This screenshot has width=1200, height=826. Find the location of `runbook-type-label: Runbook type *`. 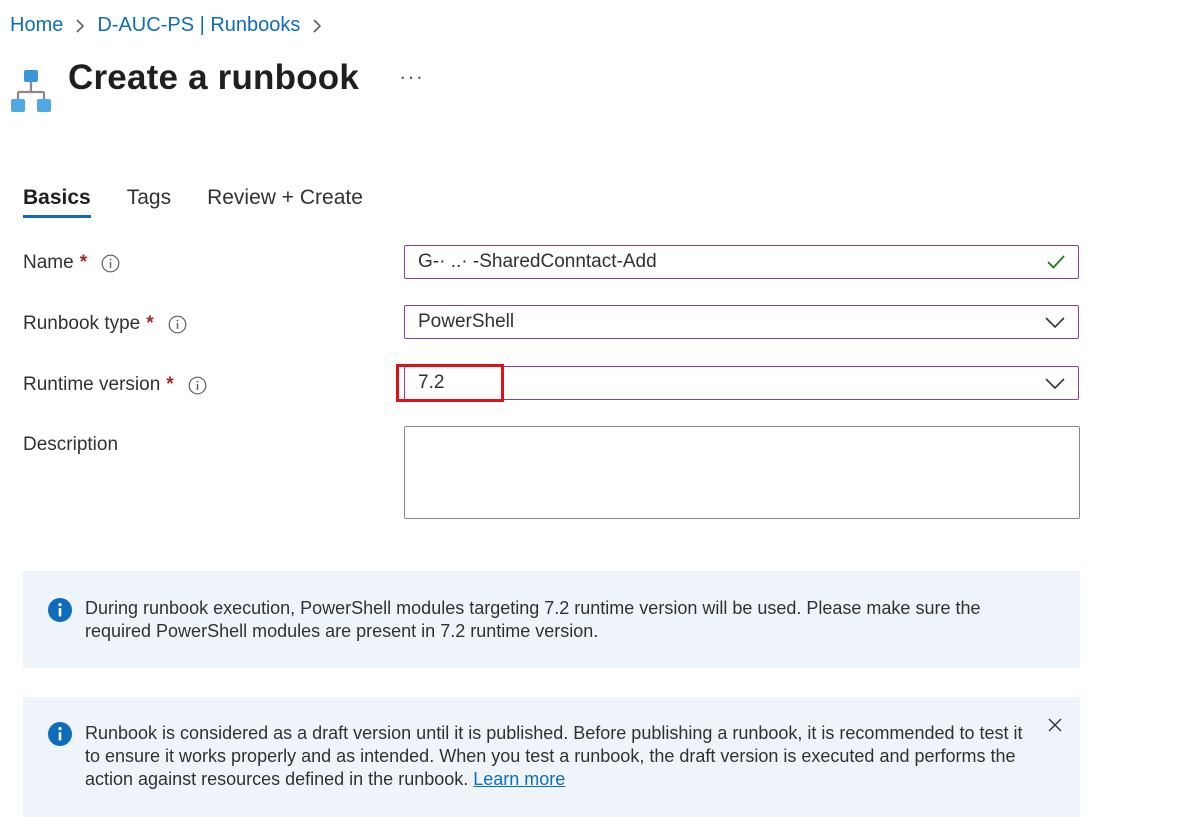

runbook-type-label: Runbook type * is located at coordinates (105, 324).